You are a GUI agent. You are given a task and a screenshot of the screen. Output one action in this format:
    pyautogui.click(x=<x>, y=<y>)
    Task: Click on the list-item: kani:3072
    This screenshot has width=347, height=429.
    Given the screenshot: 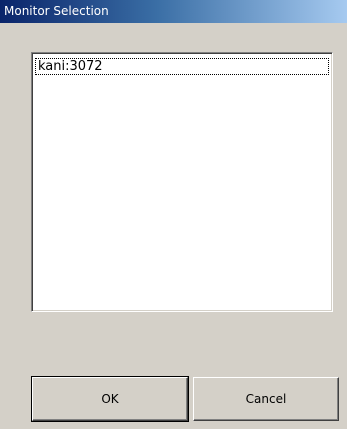 What is the action you would take?
    pyautogui.click(x=182, y=66)
    